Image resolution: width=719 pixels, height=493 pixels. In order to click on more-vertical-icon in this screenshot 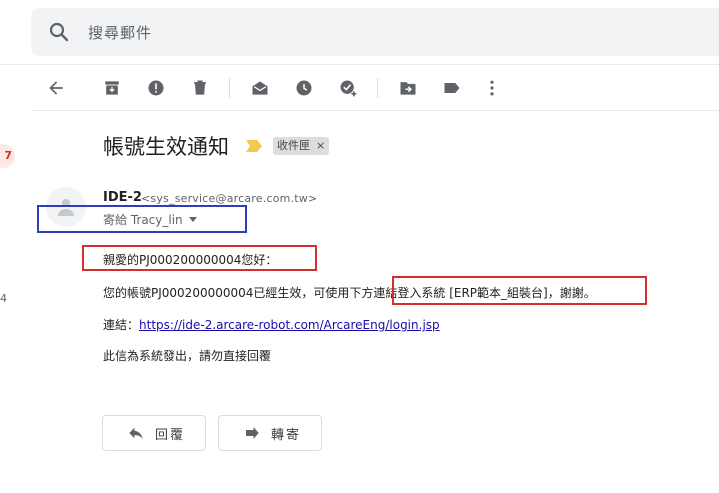, I will do `click(492, 88)`.